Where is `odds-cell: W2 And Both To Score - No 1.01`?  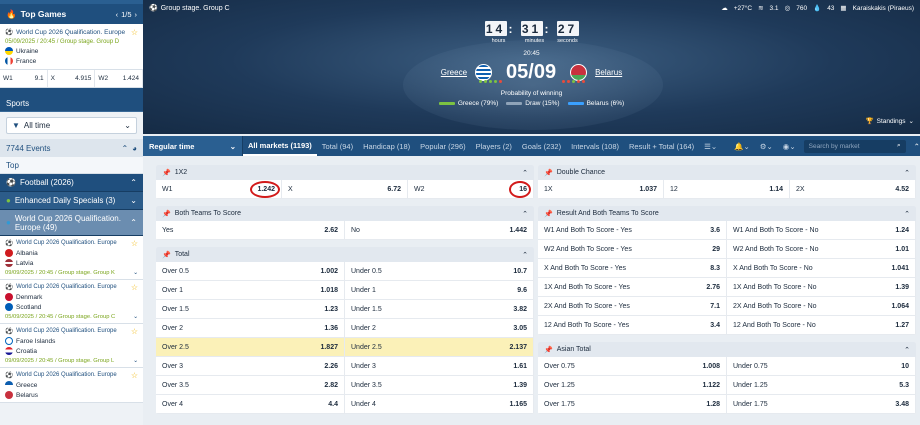
odds-cell: W2 And Both To Score - No 1.01 is located at coordinates (821, 249).